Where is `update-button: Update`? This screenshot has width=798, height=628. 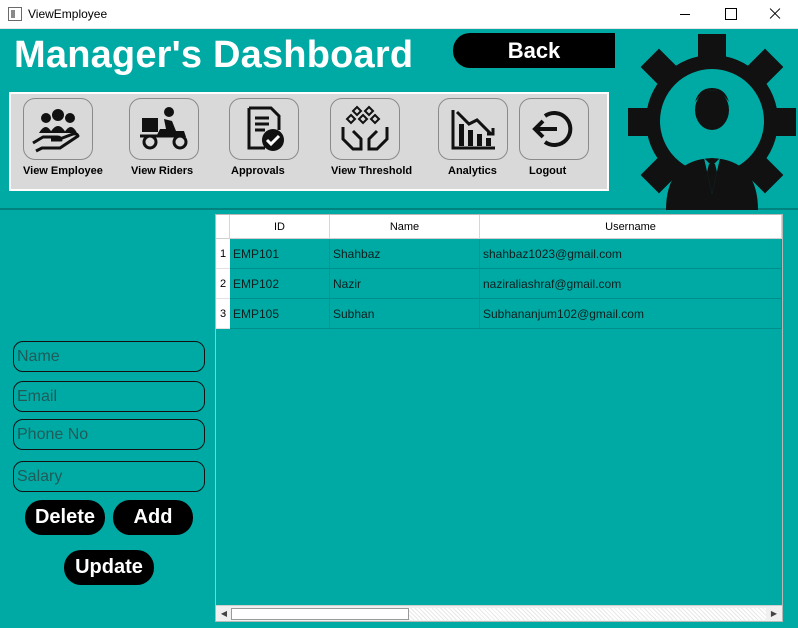
update-button: Update is located at coordinates (109, 567).